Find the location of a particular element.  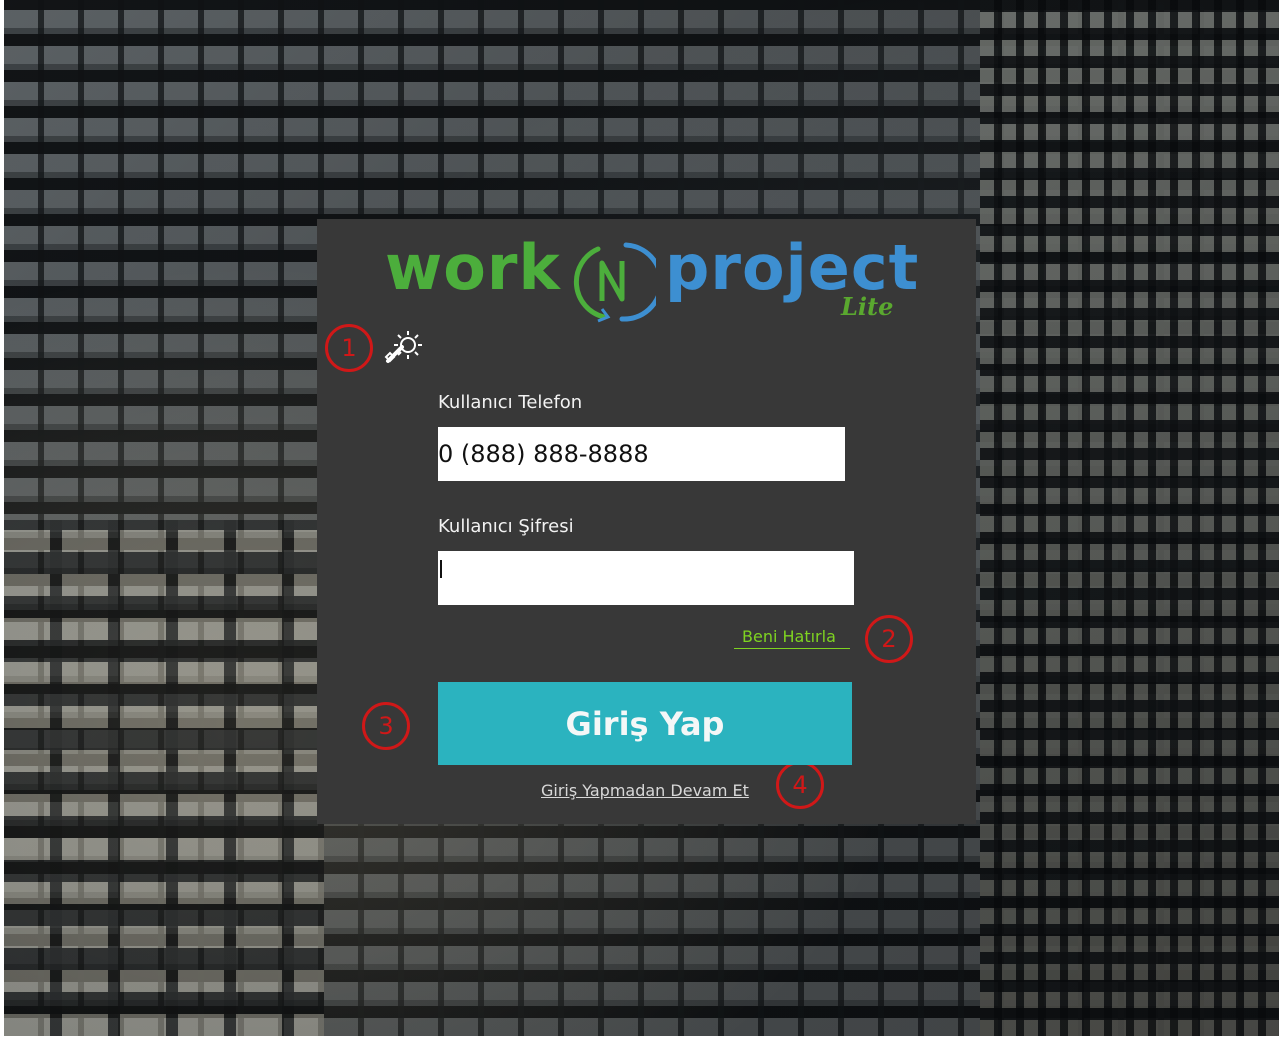

background-building-lights is located at coordinates (164, 778).